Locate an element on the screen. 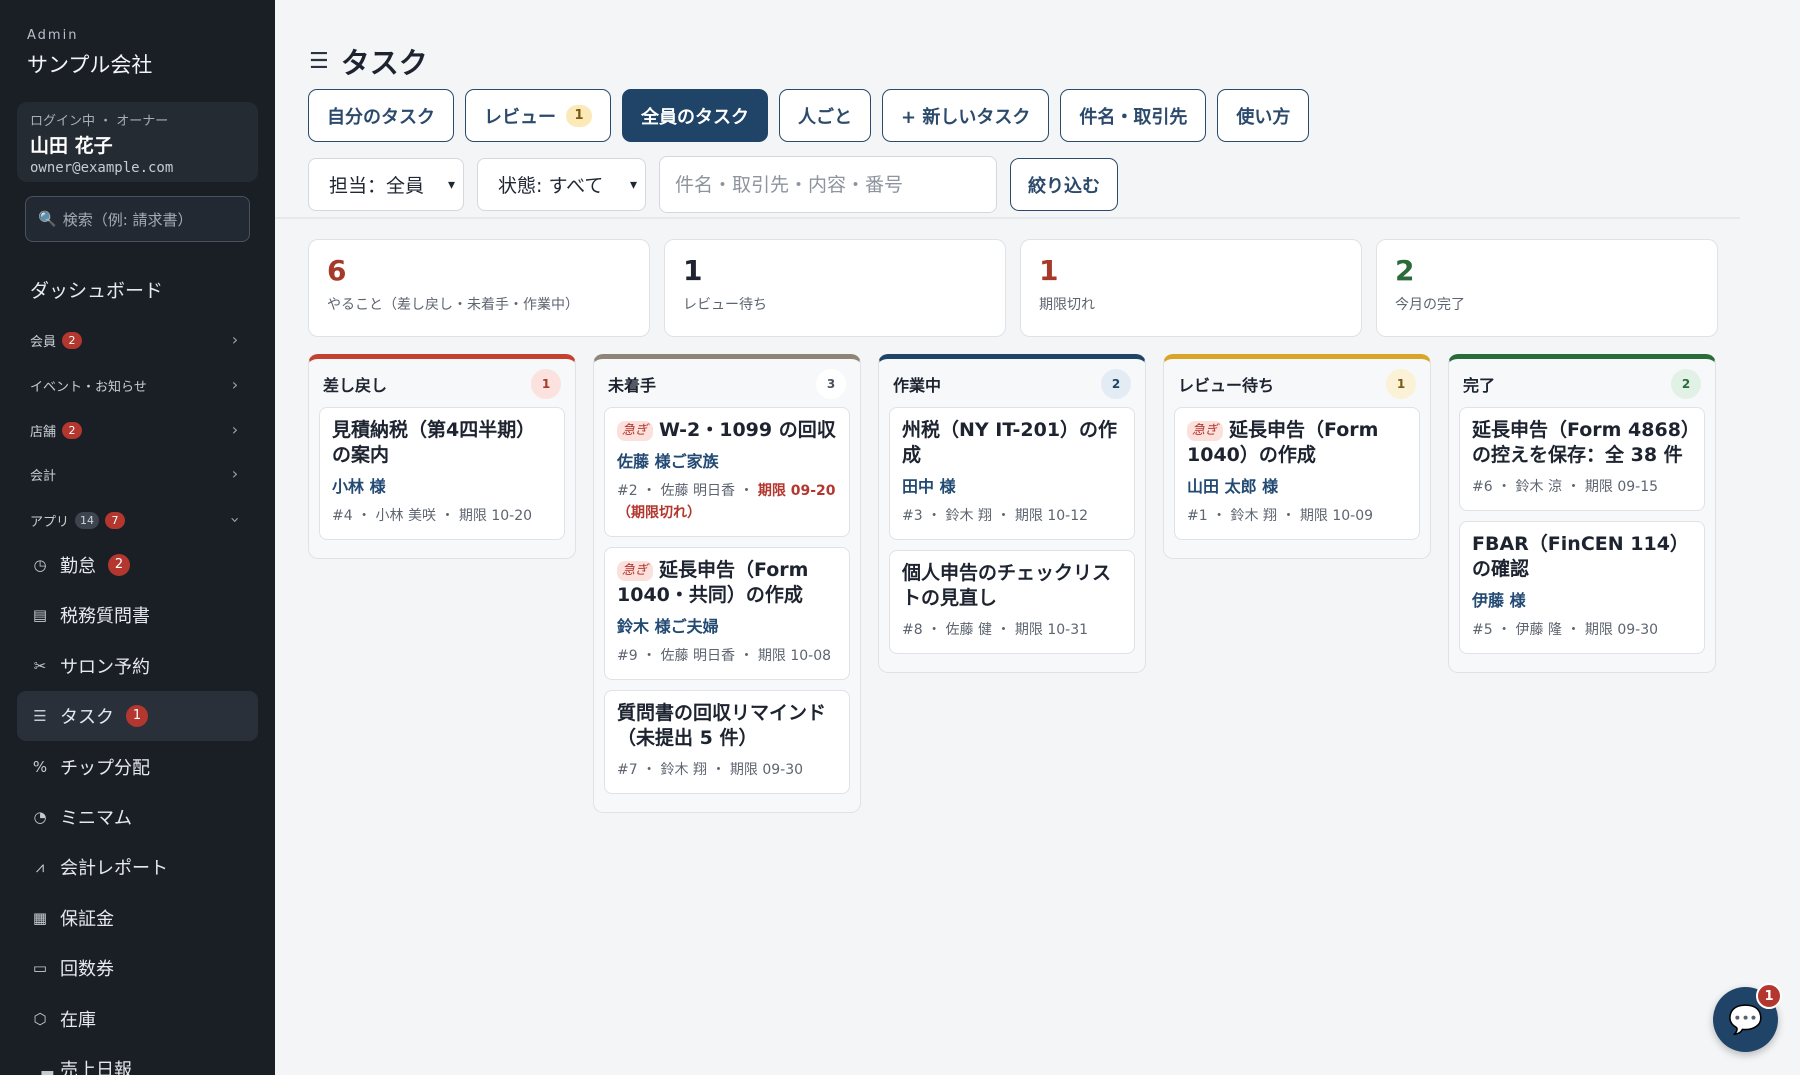  task-client-link: 佐藤 様ご家族 is located at coordinates (727, 460).